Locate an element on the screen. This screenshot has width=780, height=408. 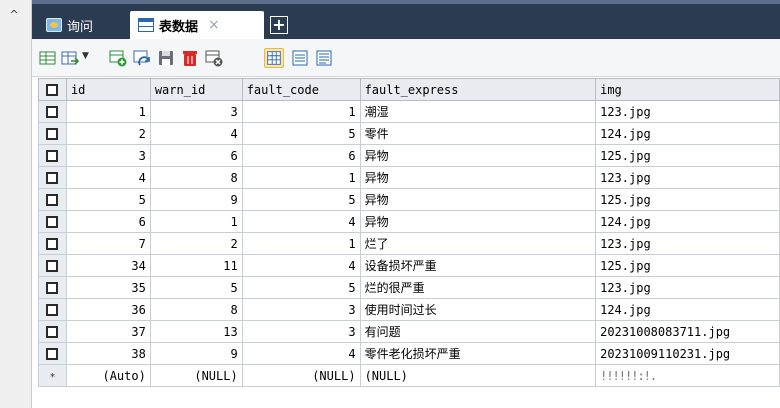
cell-warn-id: 1 is located at coordinates (196, 221).